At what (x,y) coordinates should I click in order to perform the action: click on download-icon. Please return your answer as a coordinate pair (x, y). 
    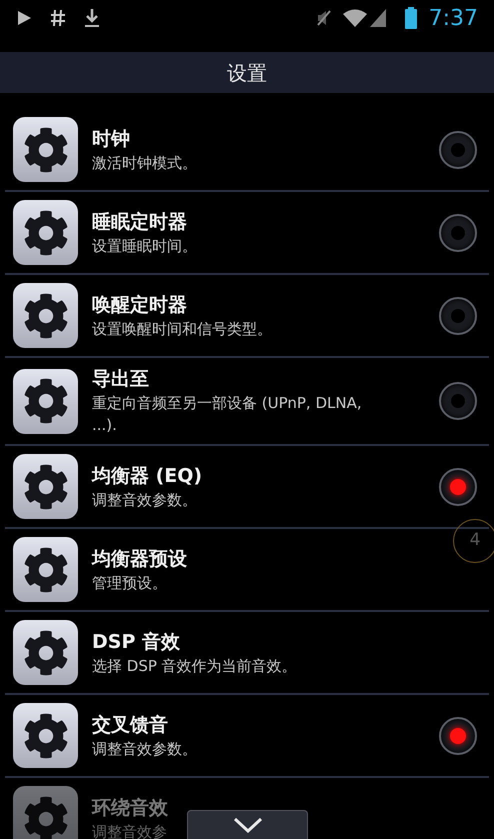
    Looking at the image, I should click on (92, 18).